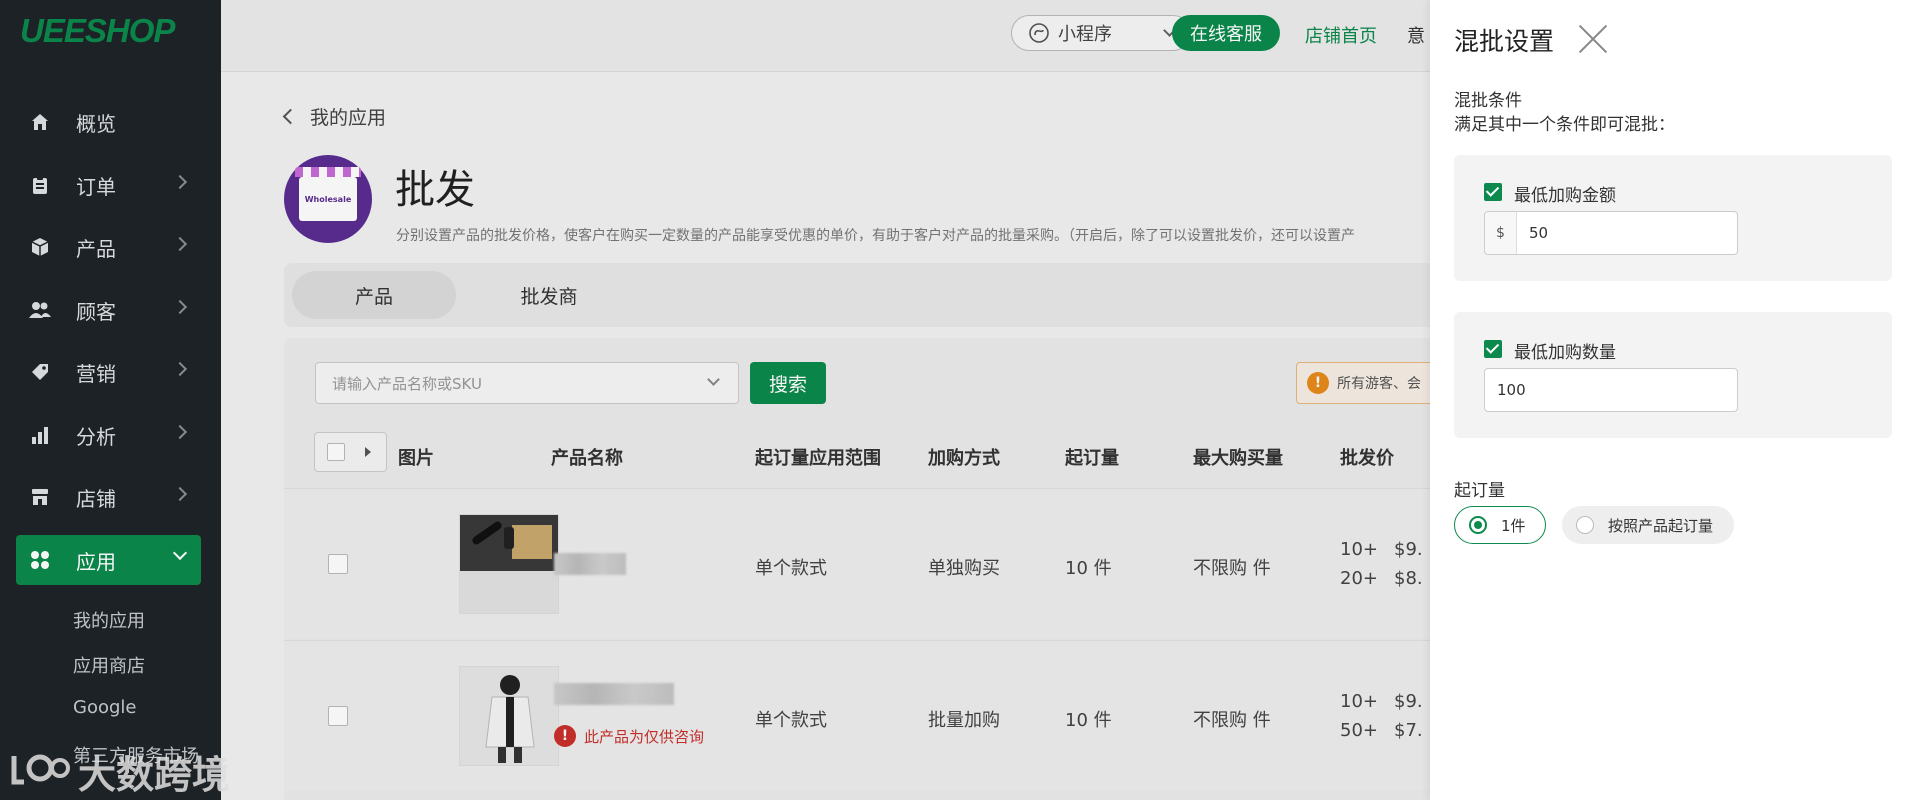 This screenshot has width=1905, height=800. I want to click on table-row: 单个款式 单独购买 10 件 不限购 件 10+ 20+ $9. $8., so click(899, 563).